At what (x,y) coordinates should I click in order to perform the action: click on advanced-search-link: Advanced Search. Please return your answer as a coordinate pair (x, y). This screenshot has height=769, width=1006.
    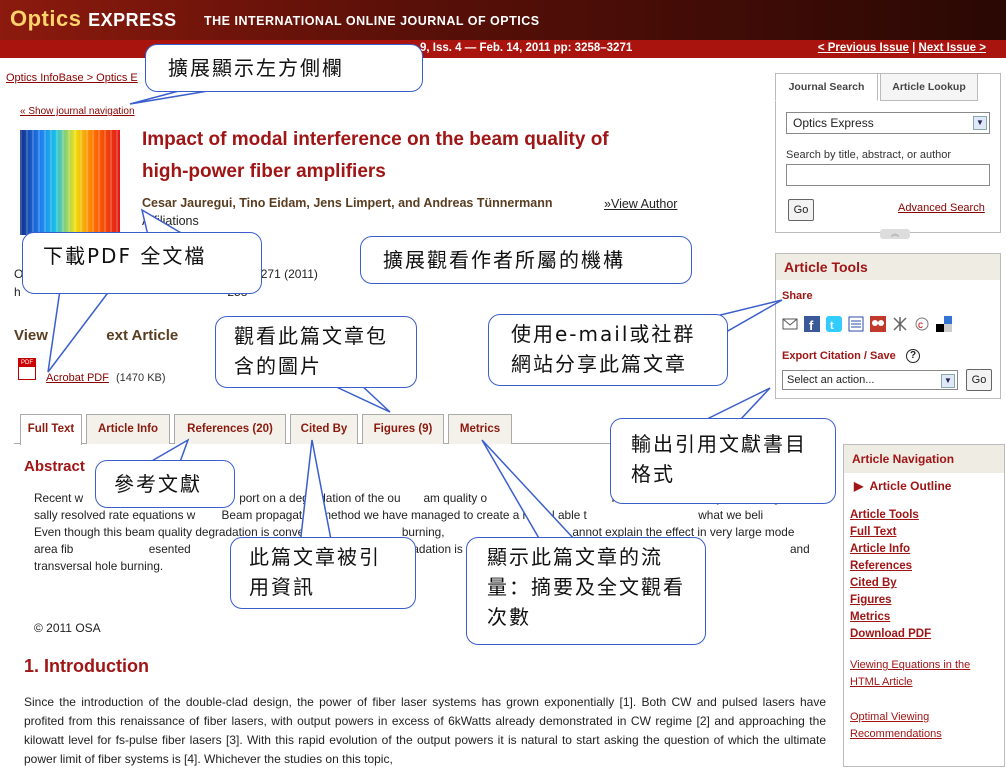
    Looking at the image, I should click on (941, 208).